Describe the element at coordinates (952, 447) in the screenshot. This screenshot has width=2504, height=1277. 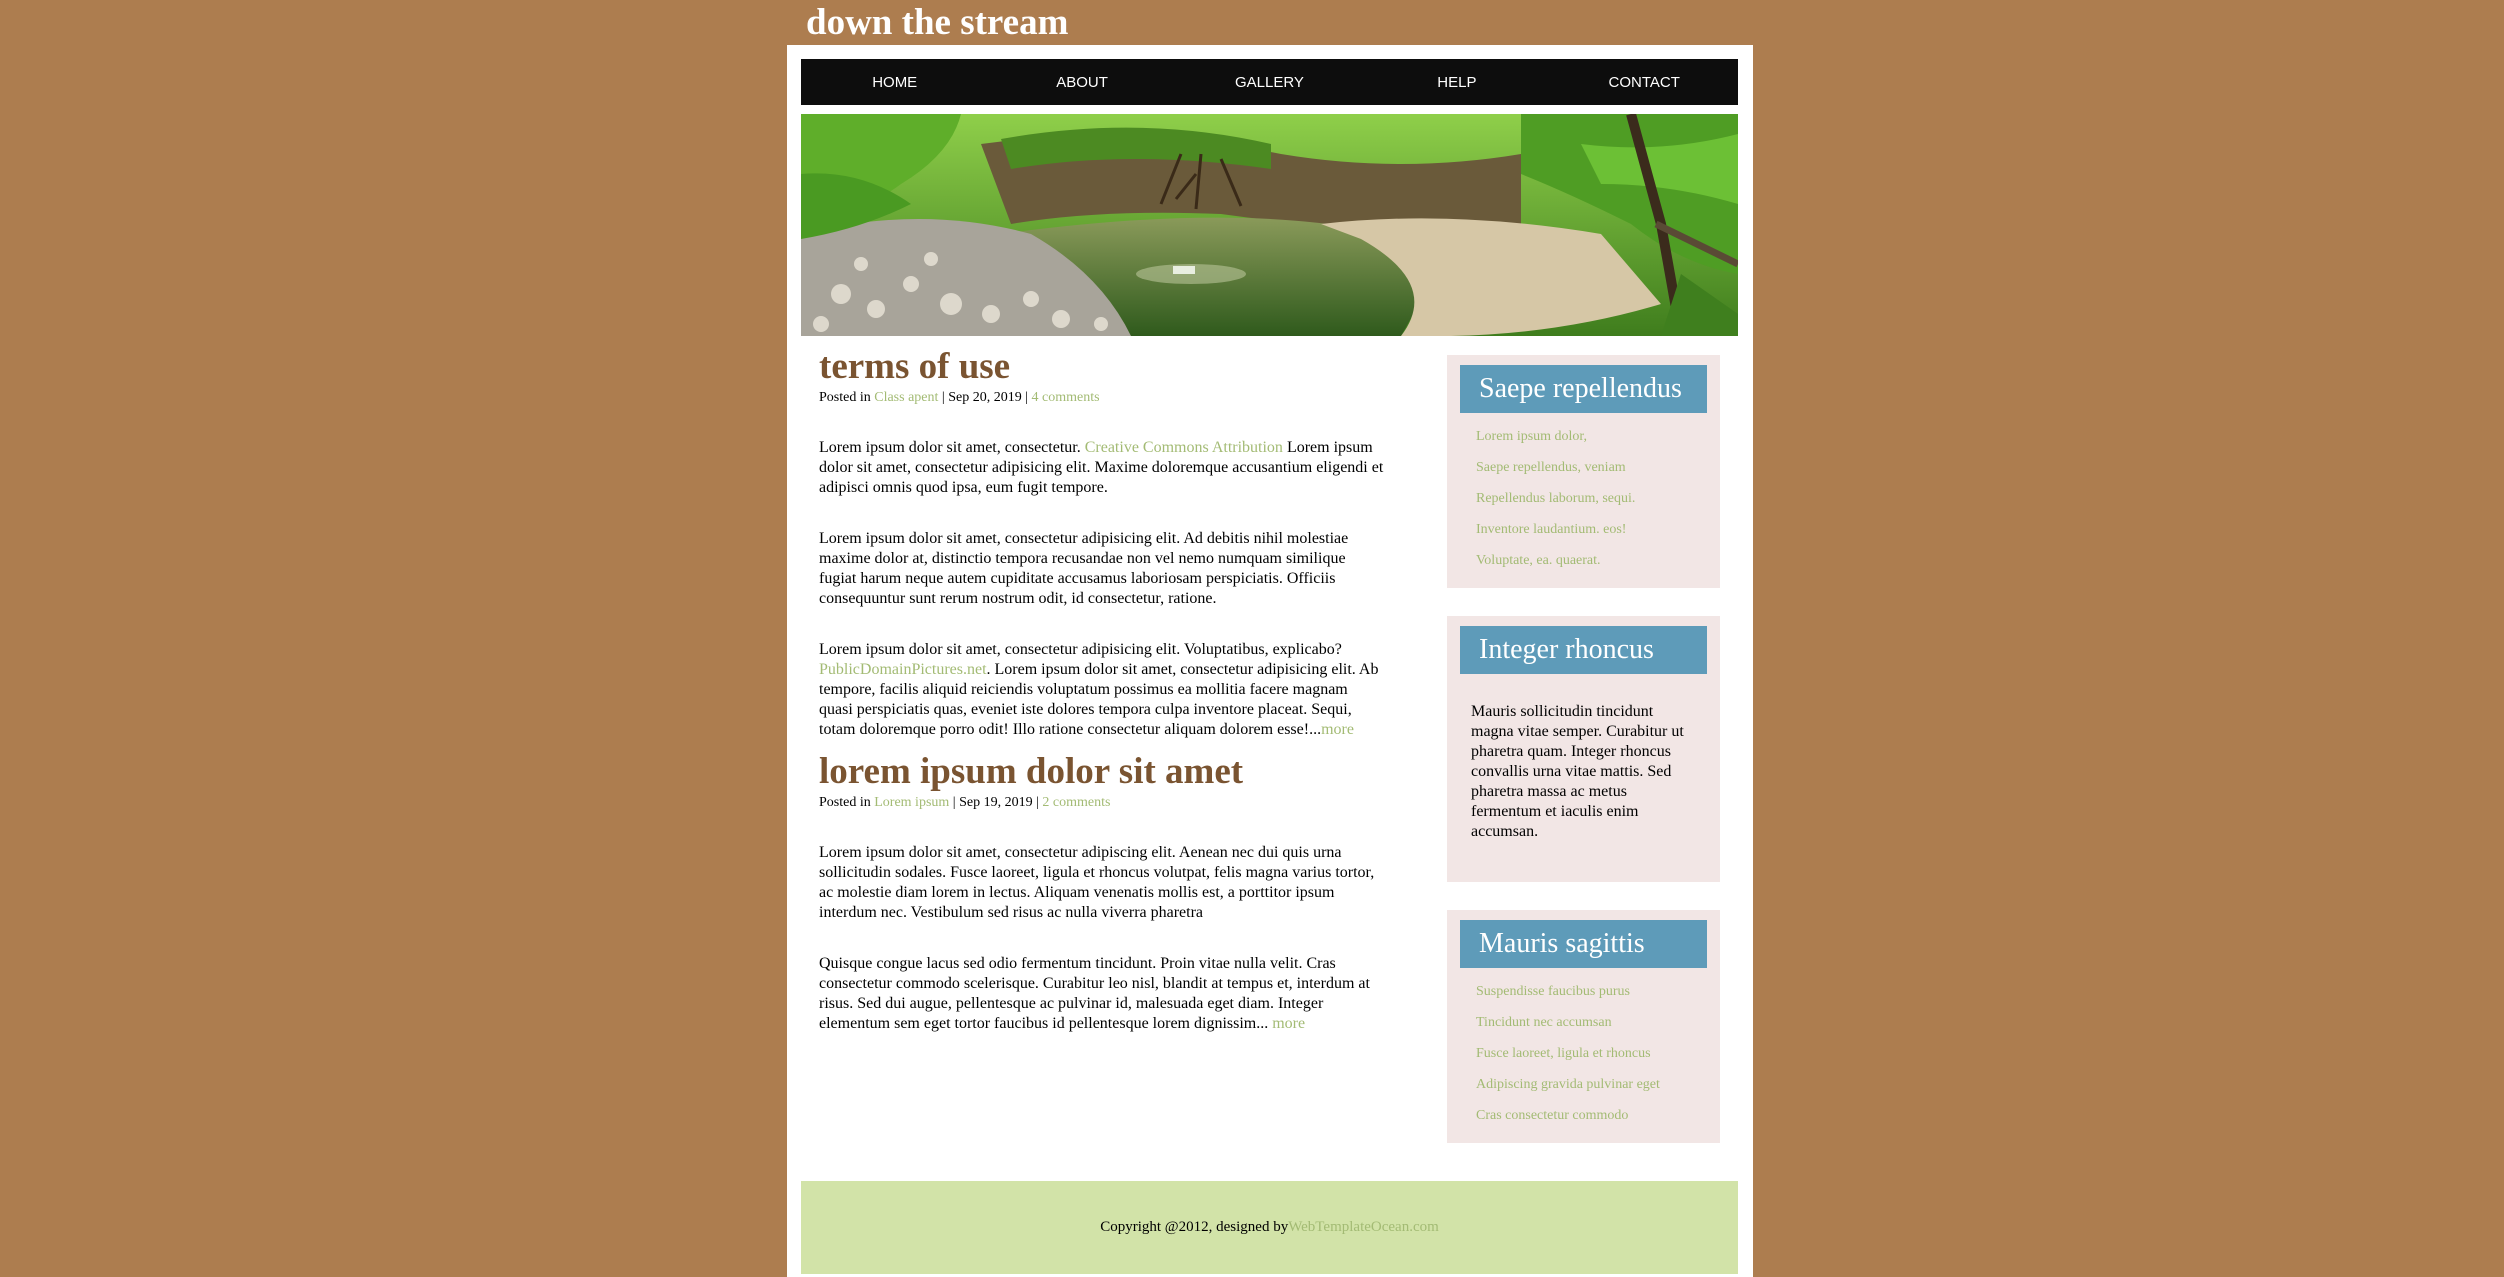
I see `paragraph-text: Lorem ipsum dolor sit amet, consectetur.` at that location.